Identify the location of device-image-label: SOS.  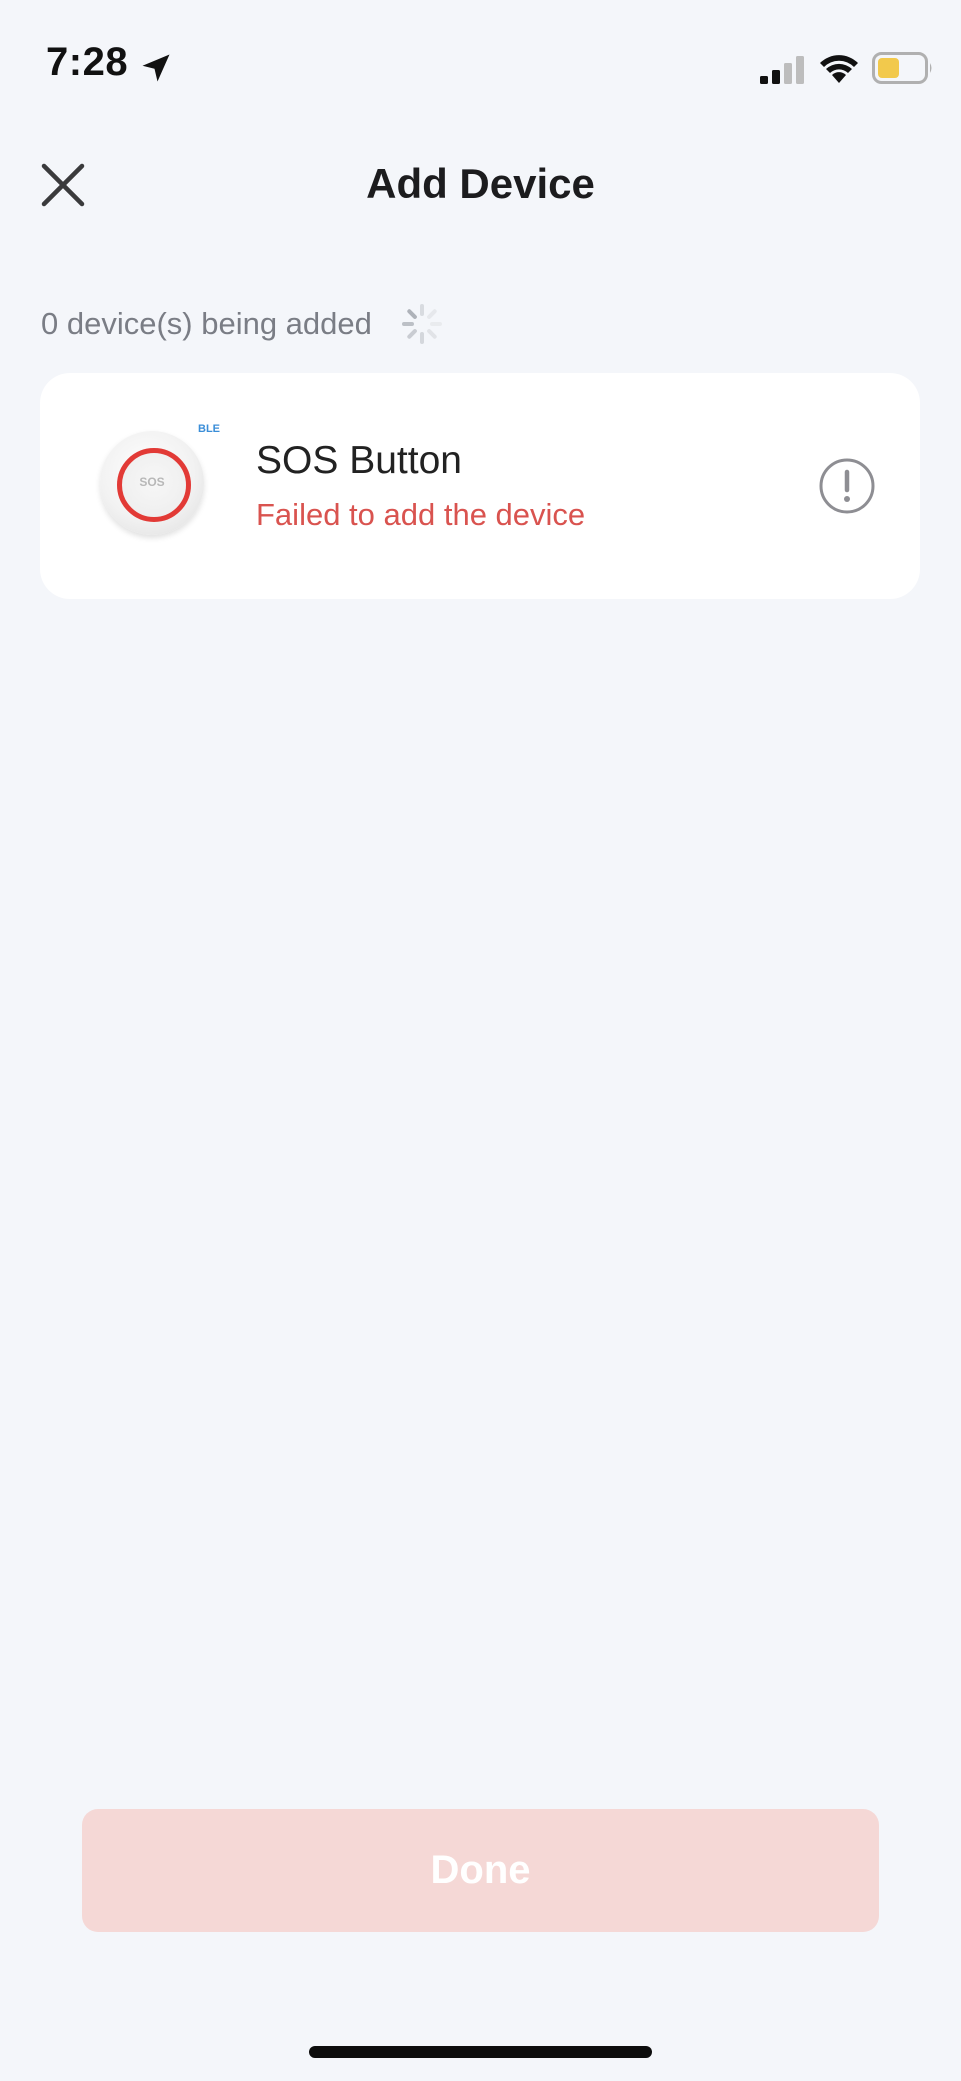
(152, 482).